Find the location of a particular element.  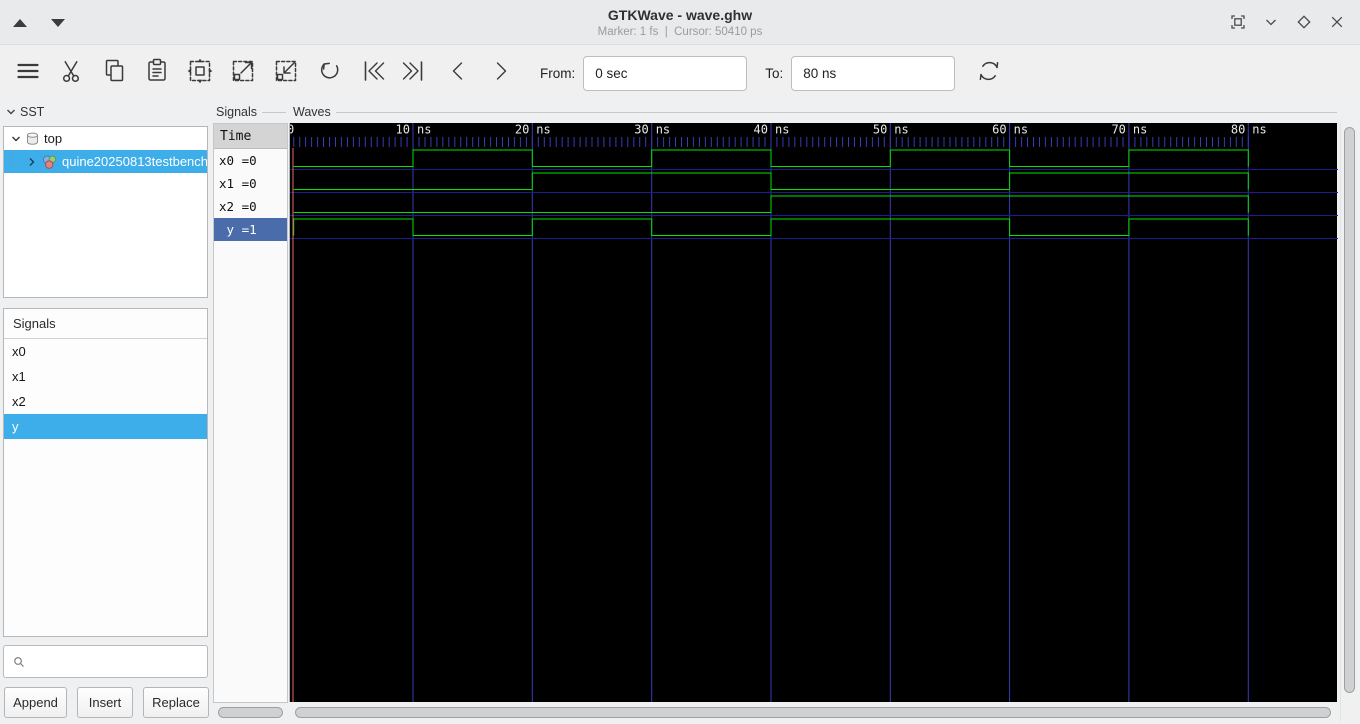

tree-connector is located at coordinates (15, 161).